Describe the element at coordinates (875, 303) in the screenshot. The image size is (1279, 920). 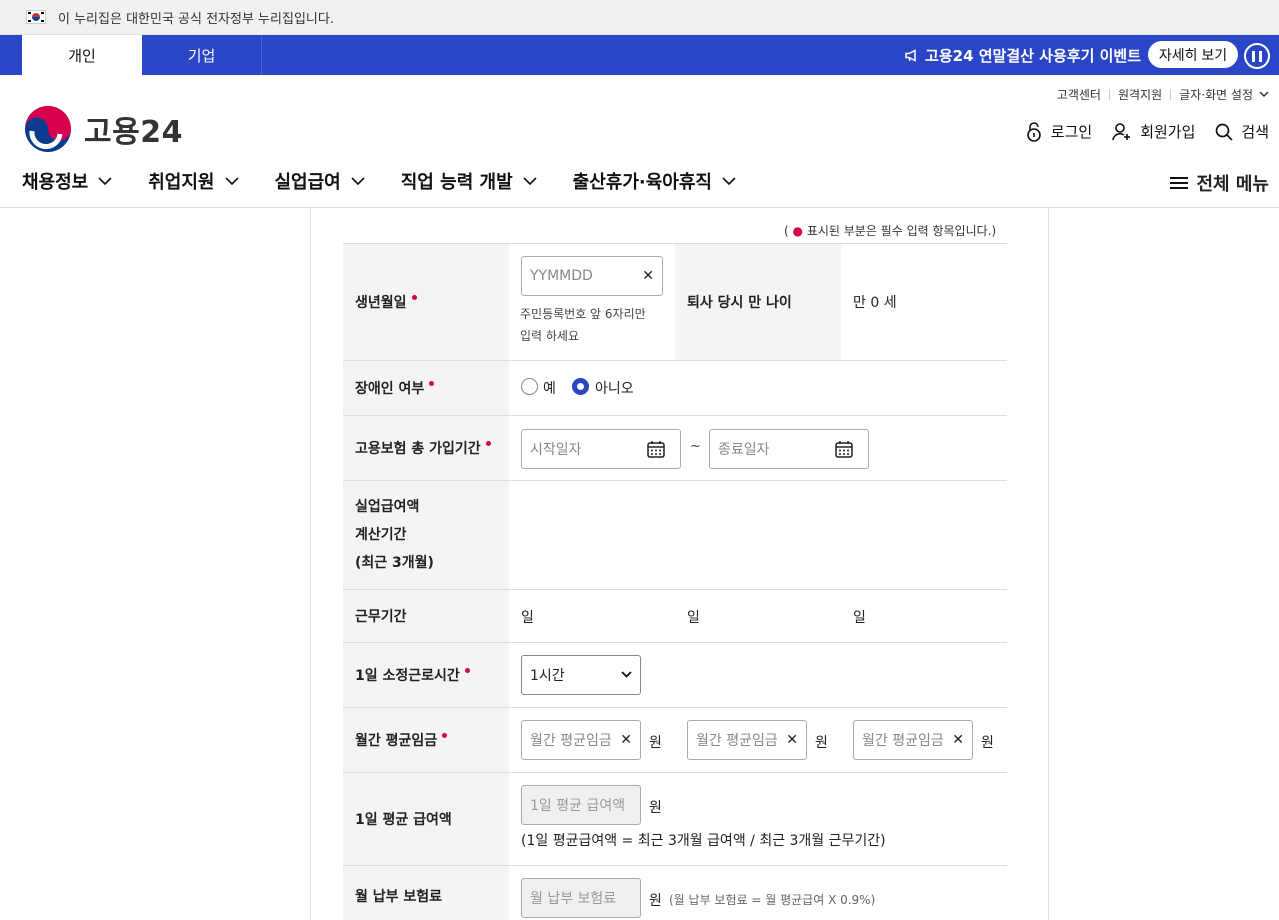
I see `age-value: 만 0 세` at that location.